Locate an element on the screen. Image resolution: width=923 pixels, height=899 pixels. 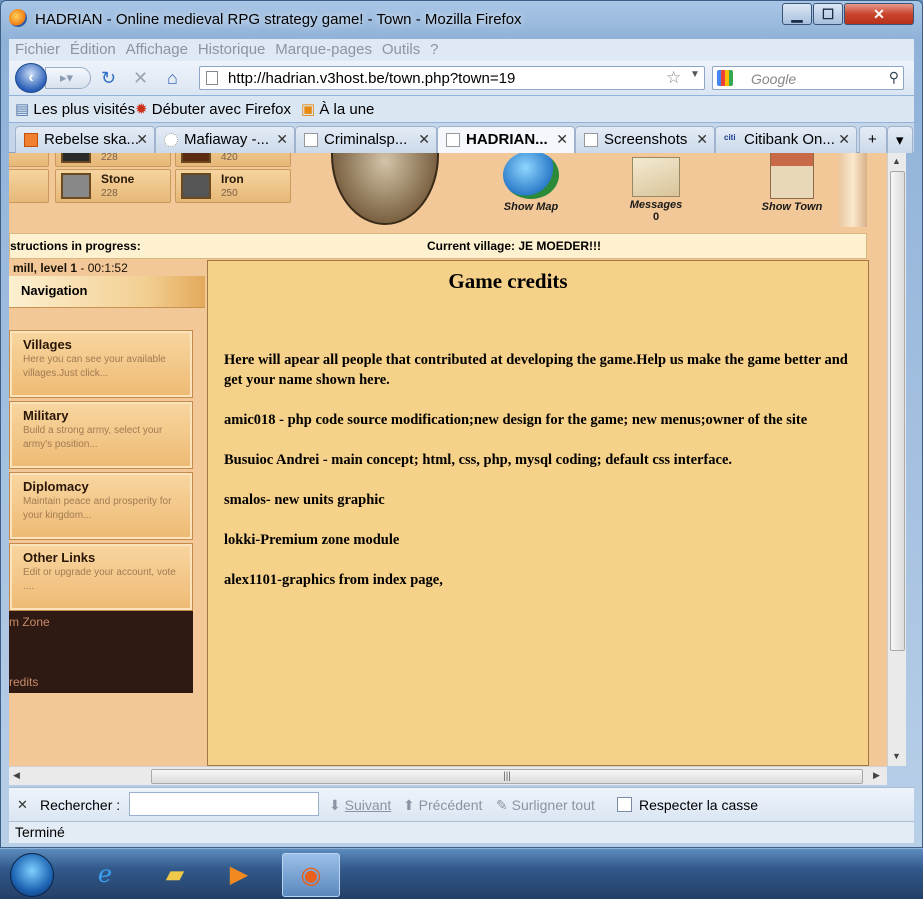
search-bar: Google ⚲ is located at coordinates (808, 78).